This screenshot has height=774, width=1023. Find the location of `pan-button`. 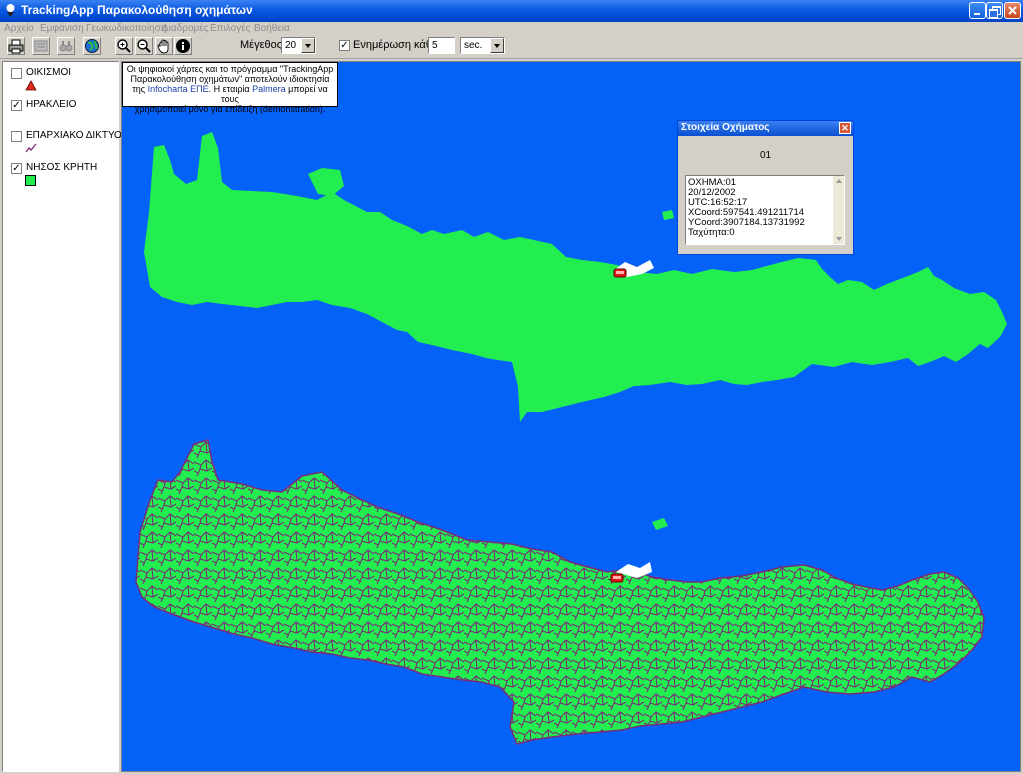

pan-button is located at coordinates (164, 46).